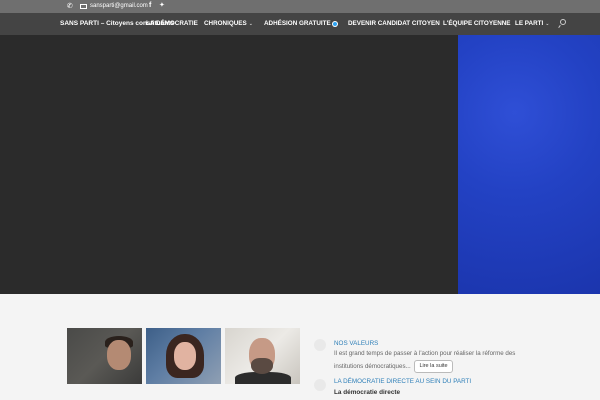 This screenshot has width=600, height=400. I want to click on nav-item-candidat: DEVENIR CANDIDAT CITOYEN, so click(394, 24).